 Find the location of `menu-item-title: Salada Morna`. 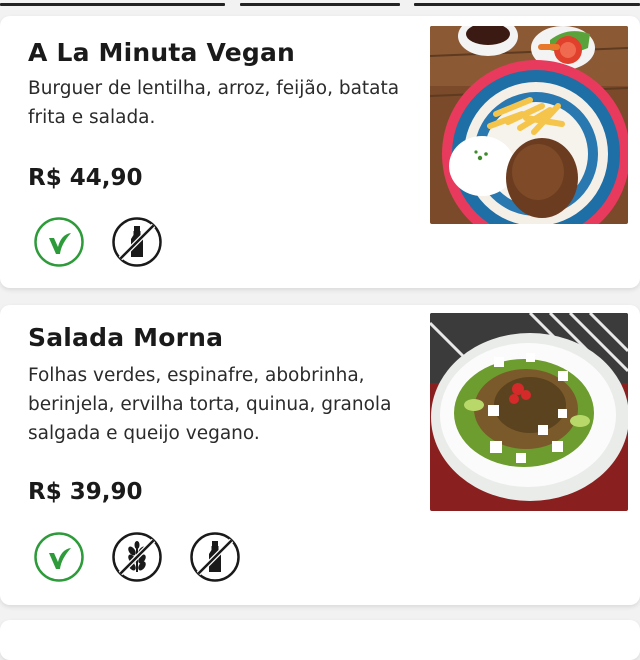

menu-item-title: Salada Morna is located at coordinates (126, 337).